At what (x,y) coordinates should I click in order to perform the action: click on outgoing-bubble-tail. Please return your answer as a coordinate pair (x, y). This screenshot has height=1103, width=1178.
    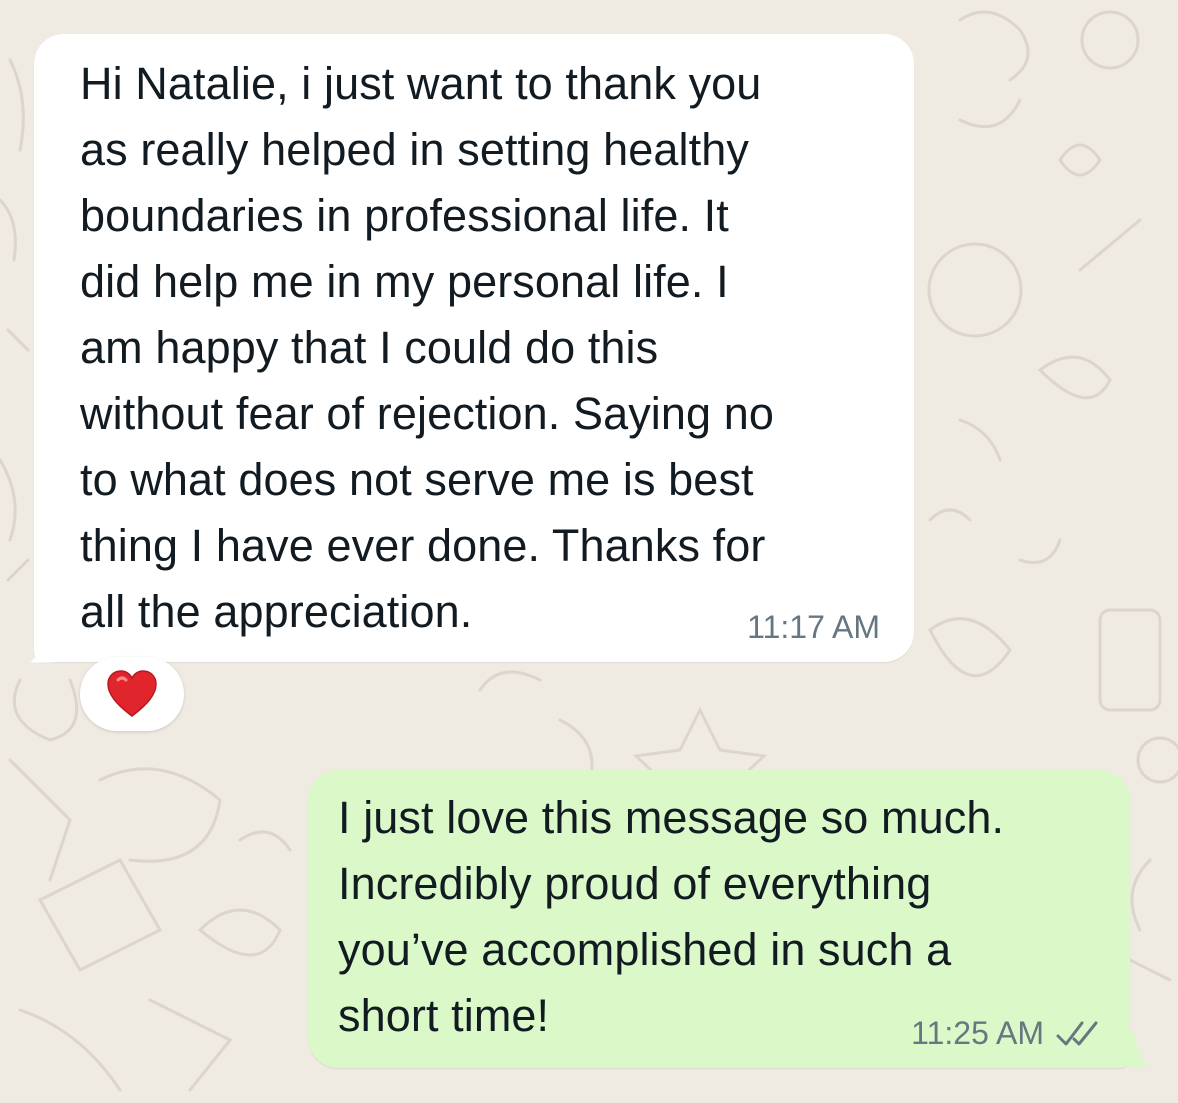
    Looking at the image, I should click on (1130, 1050).